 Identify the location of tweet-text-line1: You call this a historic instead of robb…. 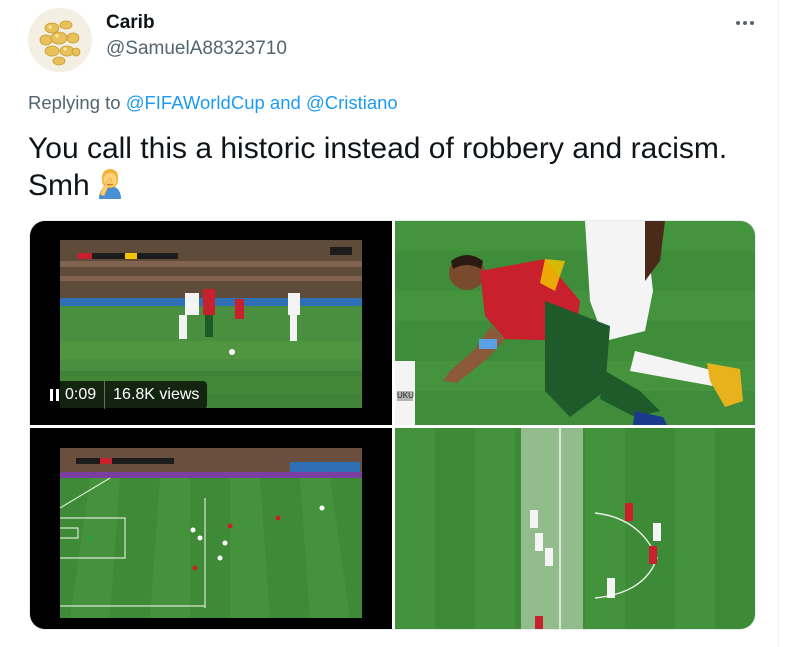
(378, 148).